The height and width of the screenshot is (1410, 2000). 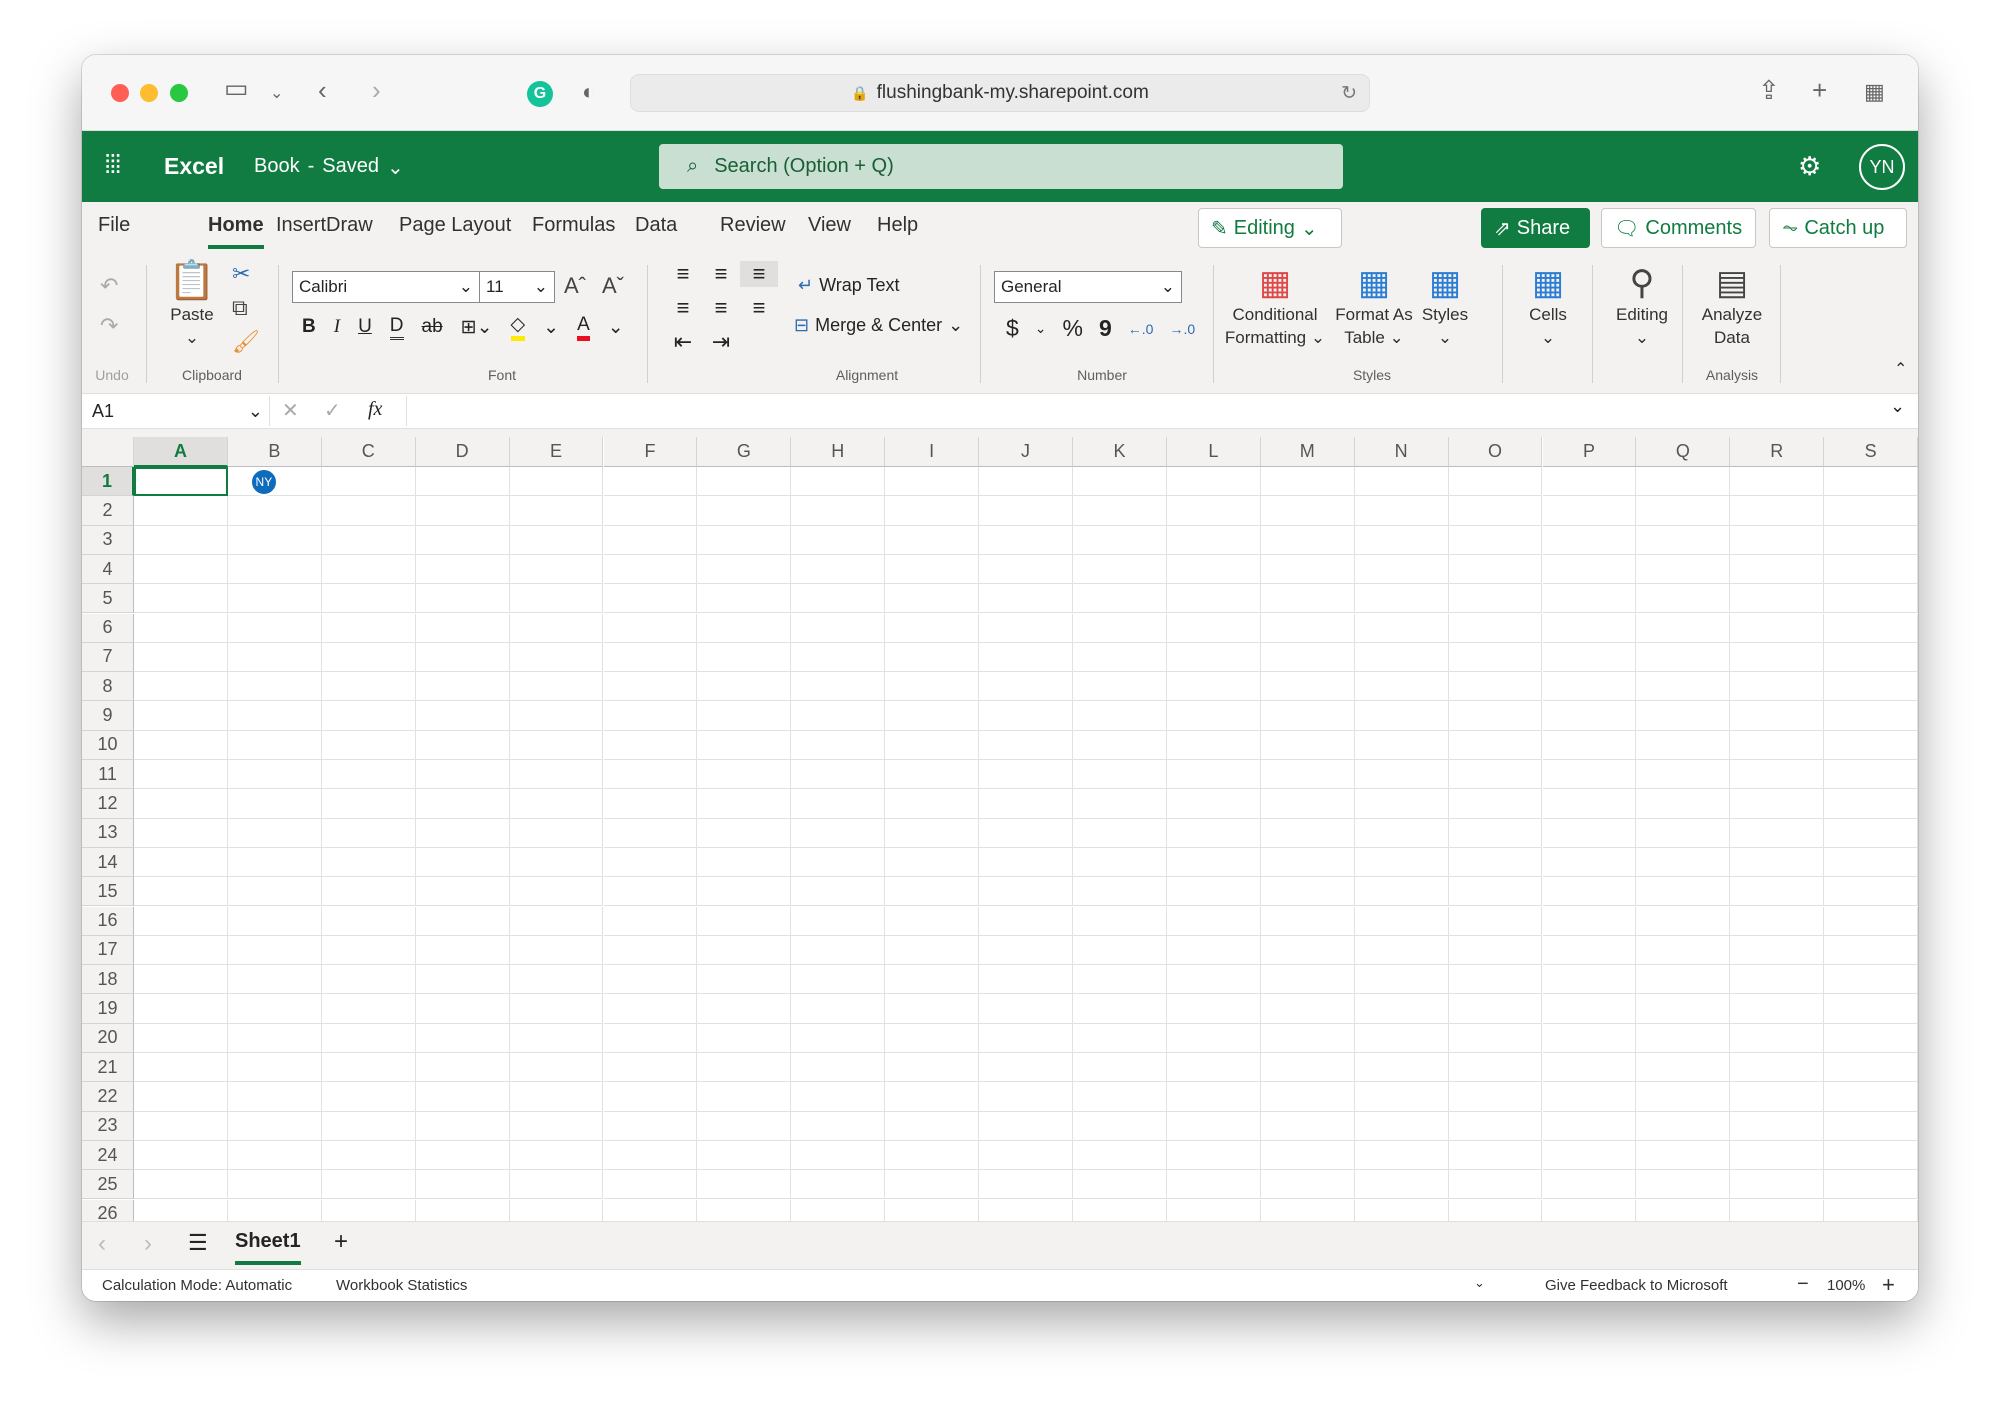 What do you see at coordinates (1213, 1038) in the screenshot?
I see `cell-L20` at bounding box center [1213, 1038].